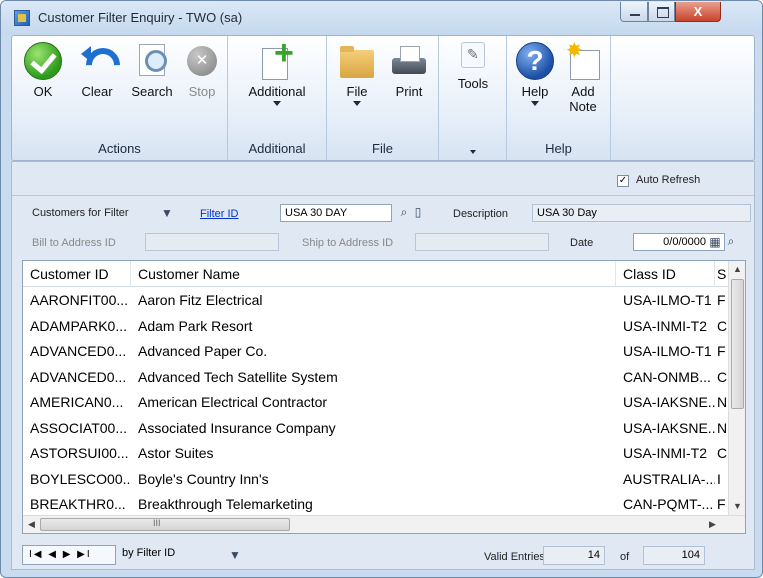 The height and width of the screenshot is (578, 763). What do you see at coordinates (43, 61) in the screenshot?
I see `ok-check-icon` at bounding box center [43, 61].